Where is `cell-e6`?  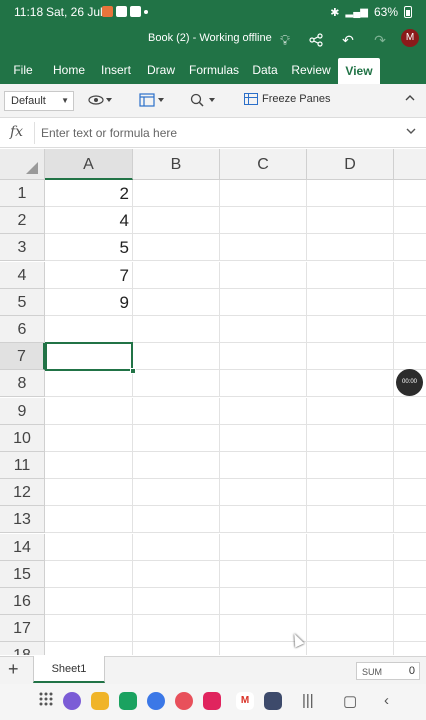 cell-e6 is located at coordinates (410, 329).